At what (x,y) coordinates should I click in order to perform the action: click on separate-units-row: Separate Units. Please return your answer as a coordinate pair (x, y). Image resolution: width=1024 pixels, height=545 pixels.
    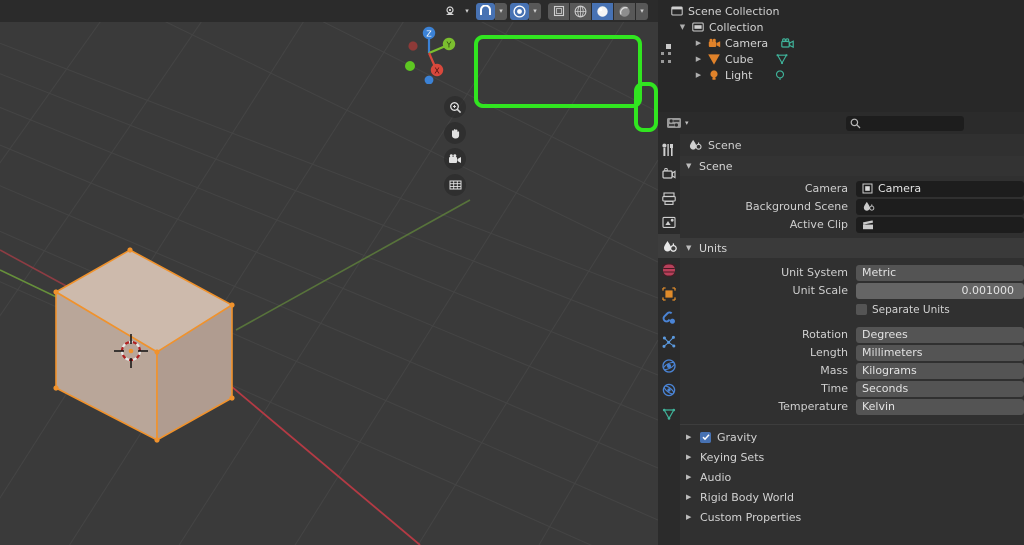
    Looking at the image, I should click on (852, 309).